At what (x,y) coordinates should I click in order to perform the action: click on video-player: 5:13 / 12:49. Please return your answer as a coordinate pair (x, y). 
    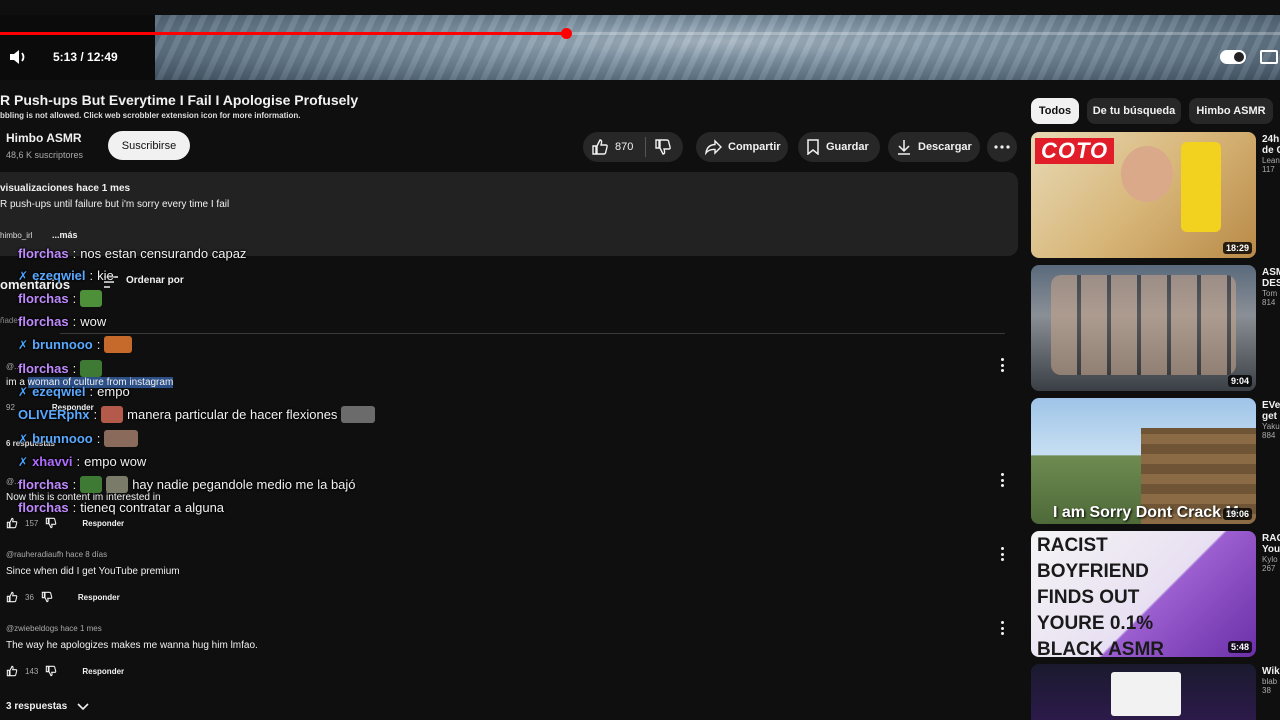
    Looking at the image, I should click on (640, 40).